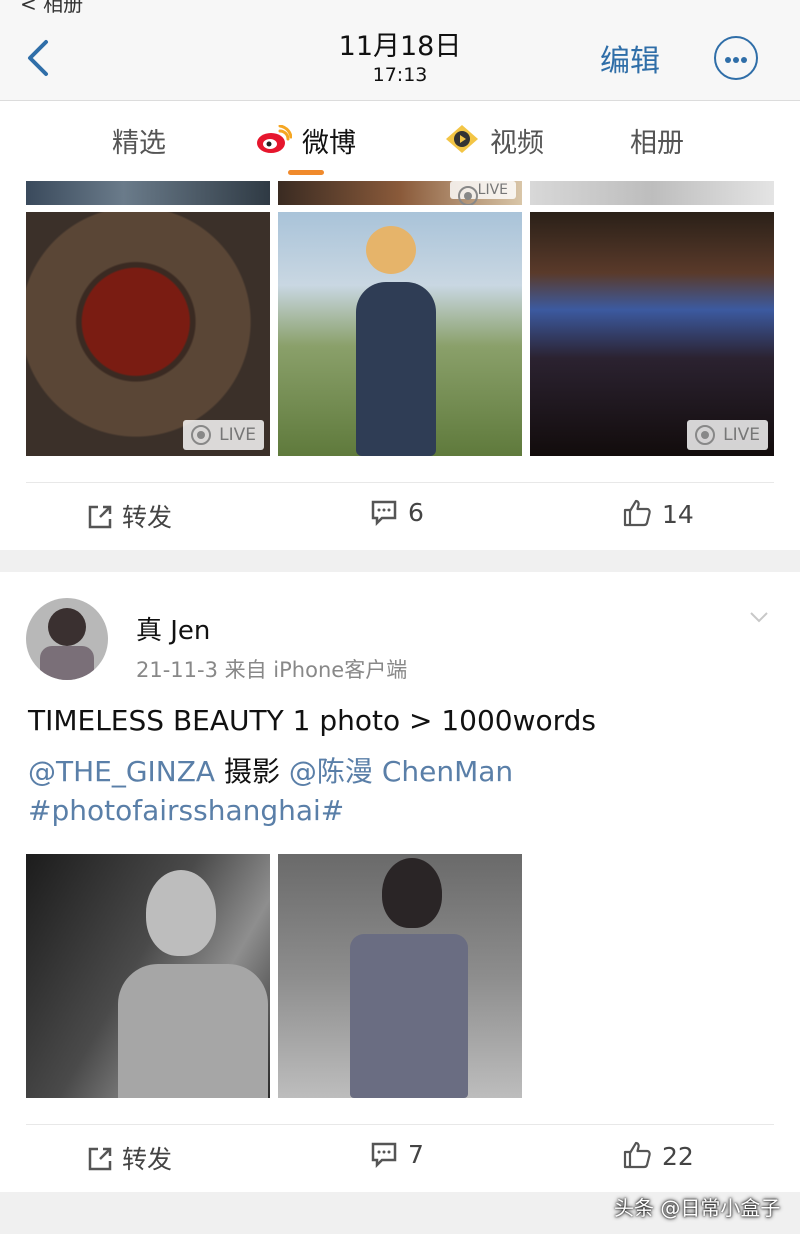  What do you see at coordinates (416, 1154) in the screenshot?
I see `comment-count: 7` at bounding box center [416, 1154].